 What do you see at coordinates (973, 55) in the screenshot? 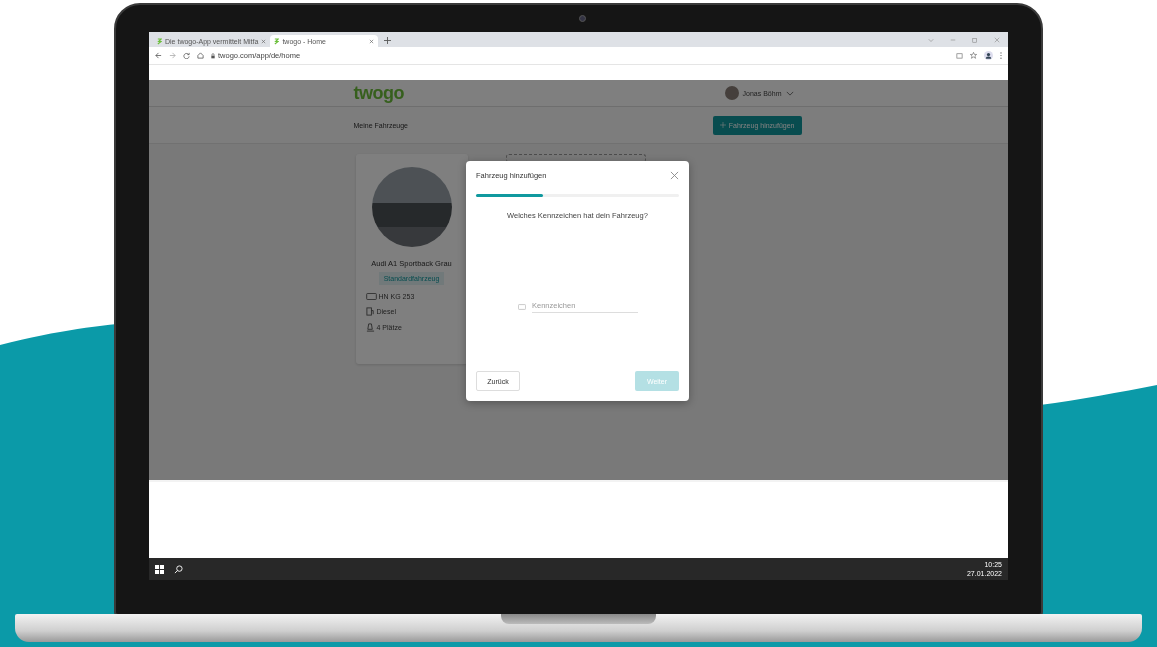
I see `star-icon` at bounding box center [973, 55].